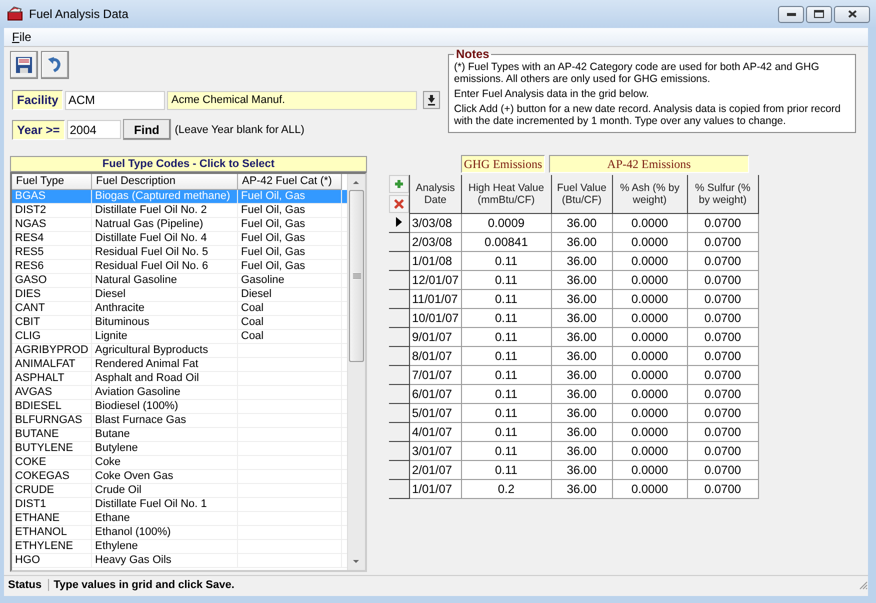  I want to click on note-text: Enter Fuel Analysis data in the grid below., so click(552, 94).